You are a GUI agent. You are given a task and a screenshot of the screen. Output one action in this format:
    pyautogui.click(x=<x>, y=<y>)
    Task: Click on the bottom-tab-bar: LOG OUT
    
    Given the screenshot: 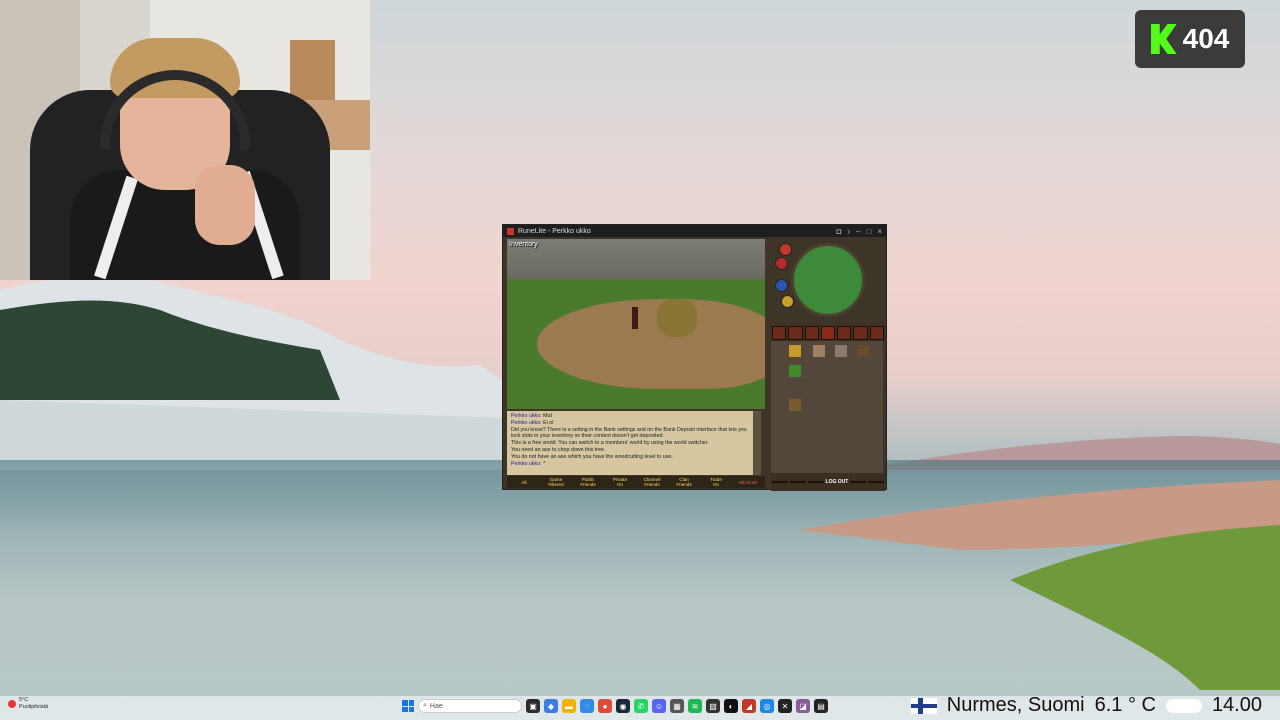 What is the action you would take?
    pyautogui.click(x=828, y=482)
    